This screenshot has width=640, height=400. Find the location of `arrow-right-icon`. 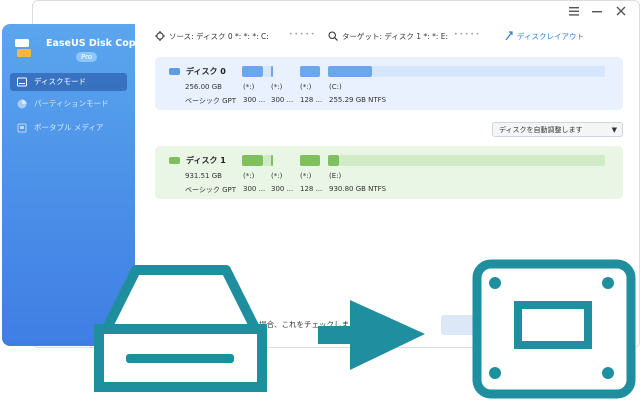

arrow-right-icon is located at coordinates (371, 335).